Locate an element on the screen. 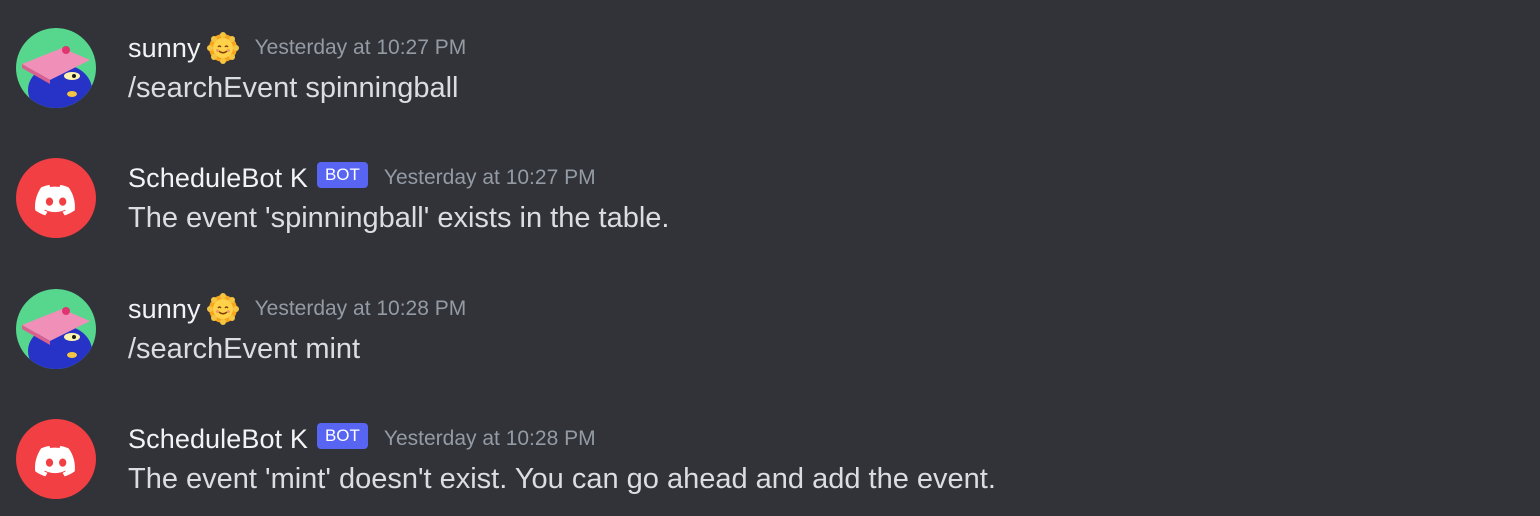 This screenshot has width=1540, height=516. message-header: ScheduleBot K BOT Yesterday at 10:27 PM is located at coordinates (362, 178).